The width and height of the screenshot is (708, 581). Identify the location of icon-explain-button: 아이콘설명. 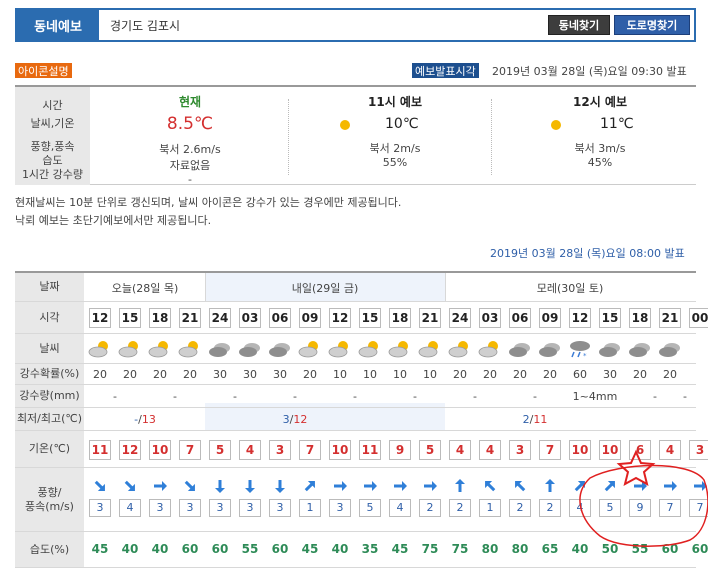
(43, 70).